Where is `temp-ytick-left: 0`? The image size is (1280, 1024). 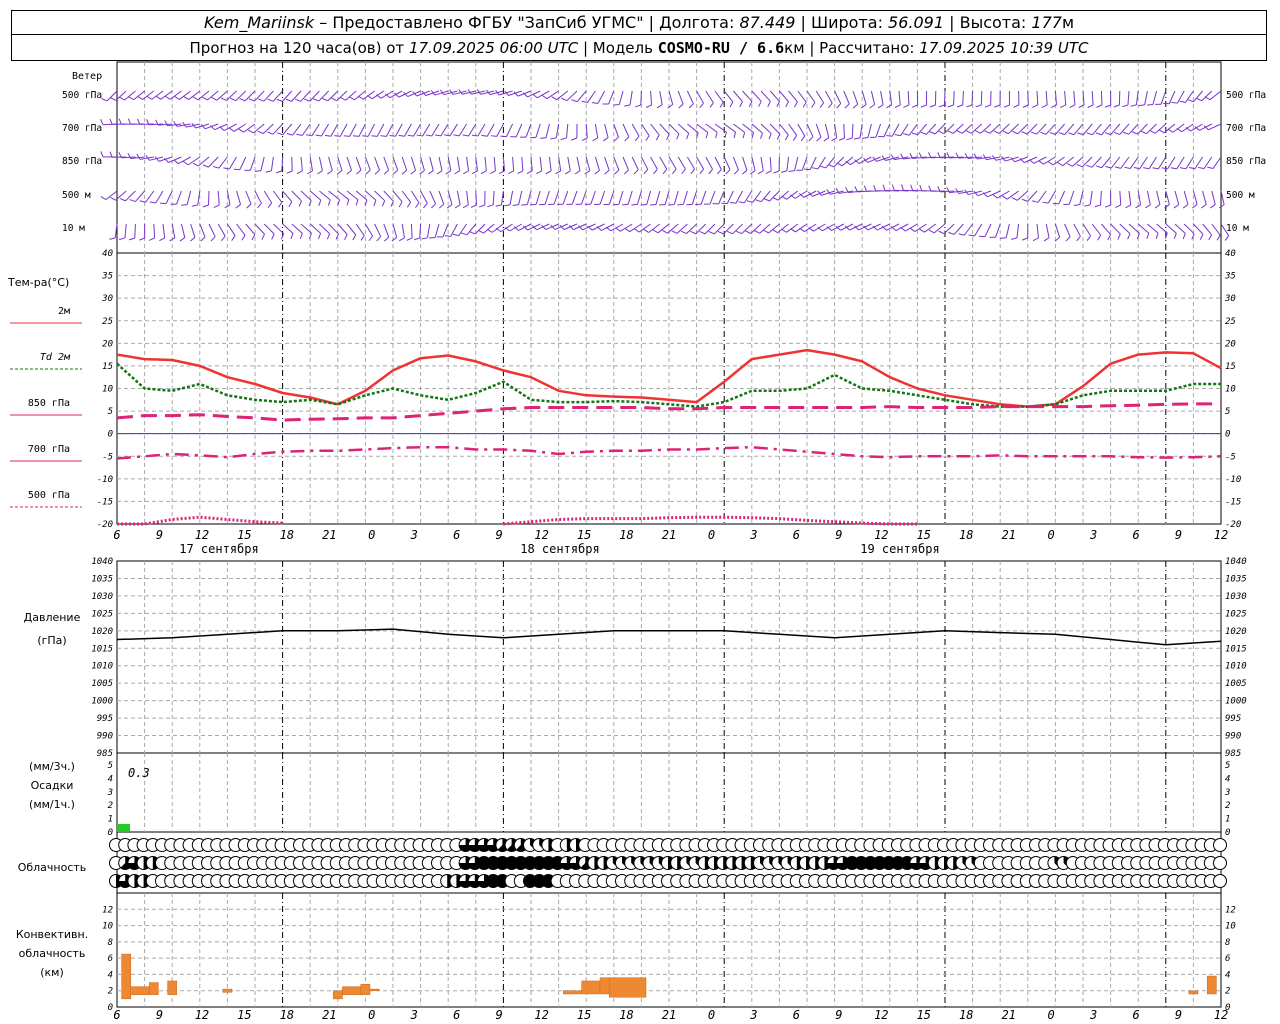
temp-ytick-left: 0 is located at coordinates (110, 435).